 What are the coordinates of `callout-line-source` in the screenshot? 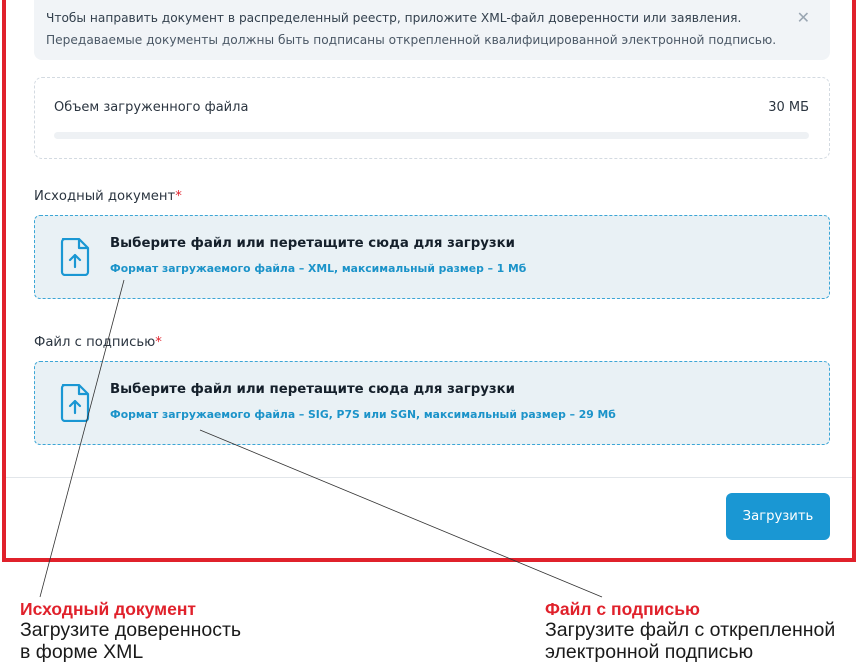 It's located at (82, 438).